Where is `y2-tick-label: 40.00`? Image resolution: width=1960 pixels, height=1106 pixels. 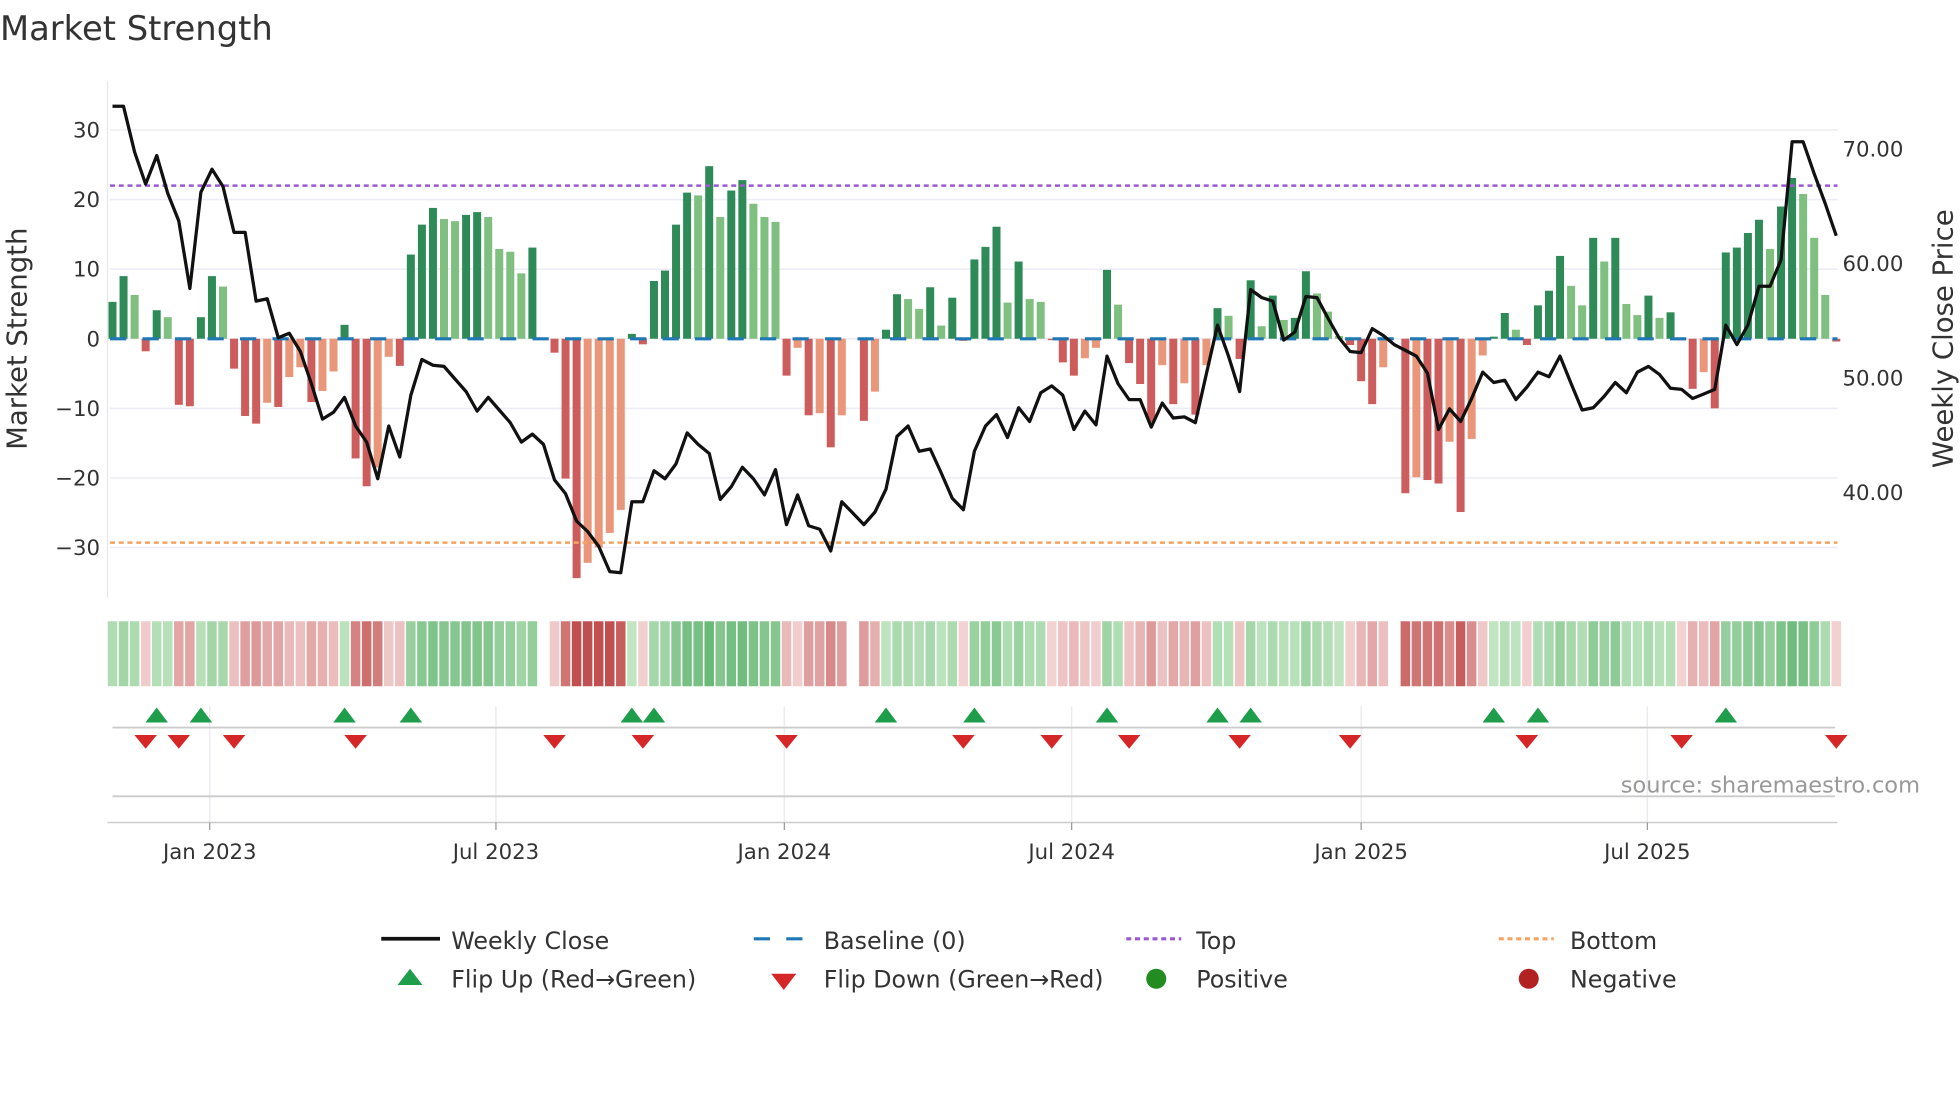
y2-tick-label: 40.00 is located at coordinates (1873, 493).